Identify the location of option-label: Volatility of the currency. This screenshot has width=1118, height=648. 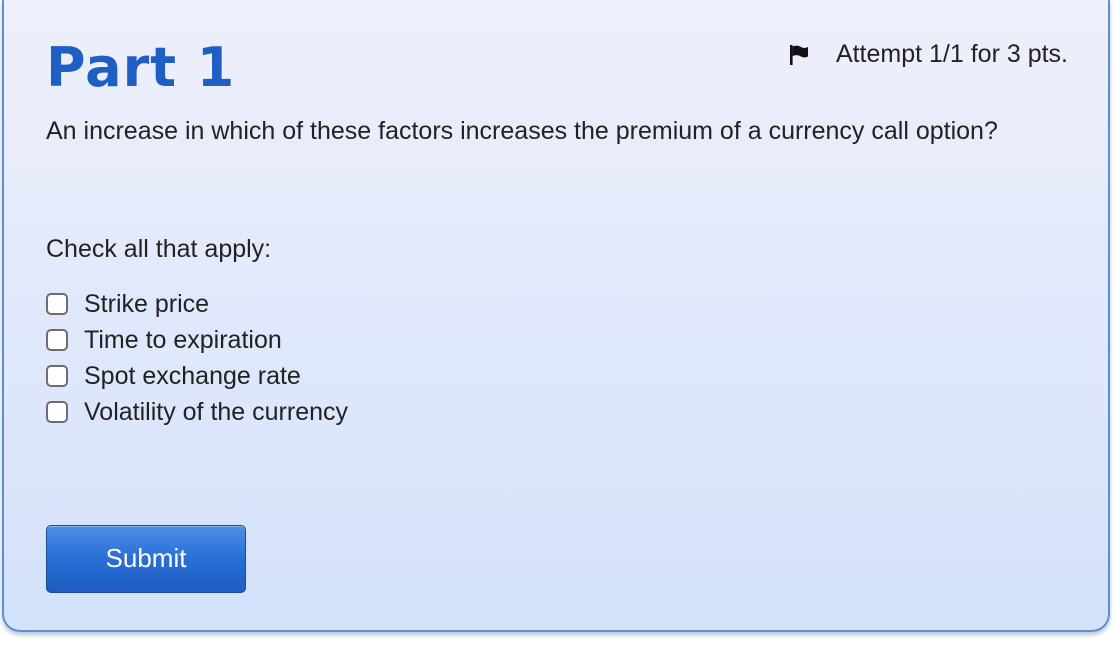
(216, 412).